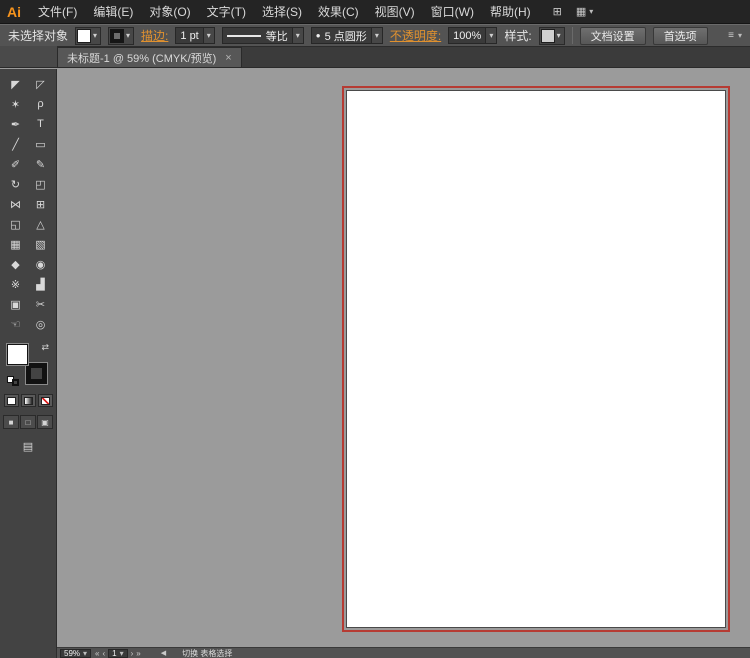 The image size is (750, 658). I want to click on artboard-number-combobox: 1 ▾, so click(118, 653).